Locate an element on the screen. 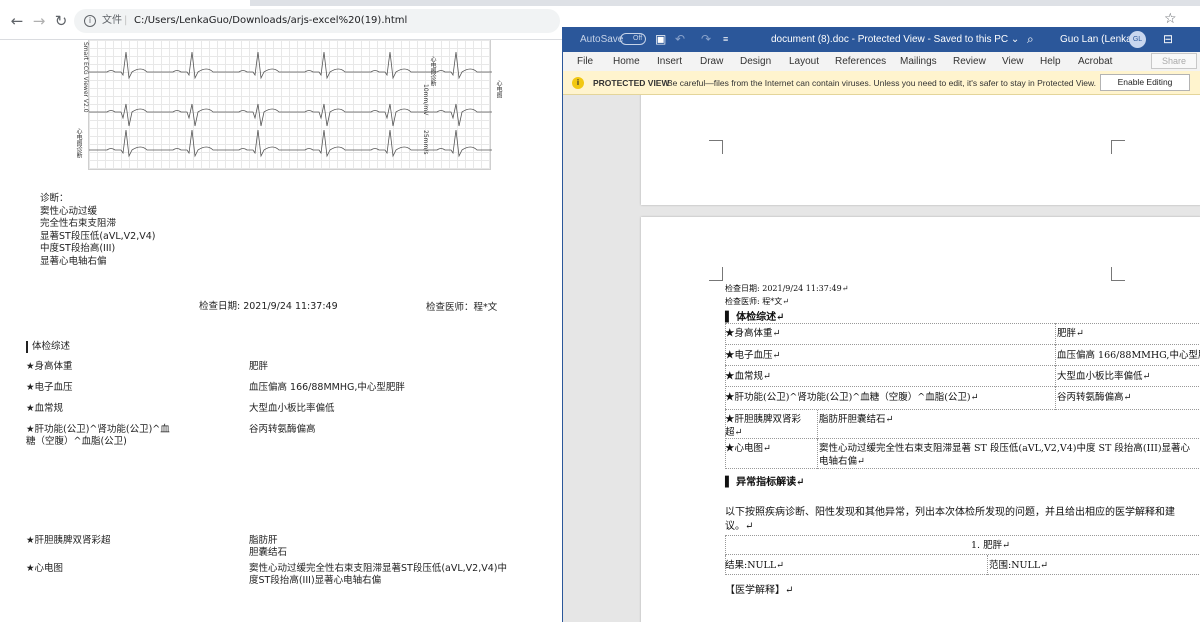 The width and height of the screenshot is (1200, 622). search-icon: ⌕ is located at coordinates (1030, 39).